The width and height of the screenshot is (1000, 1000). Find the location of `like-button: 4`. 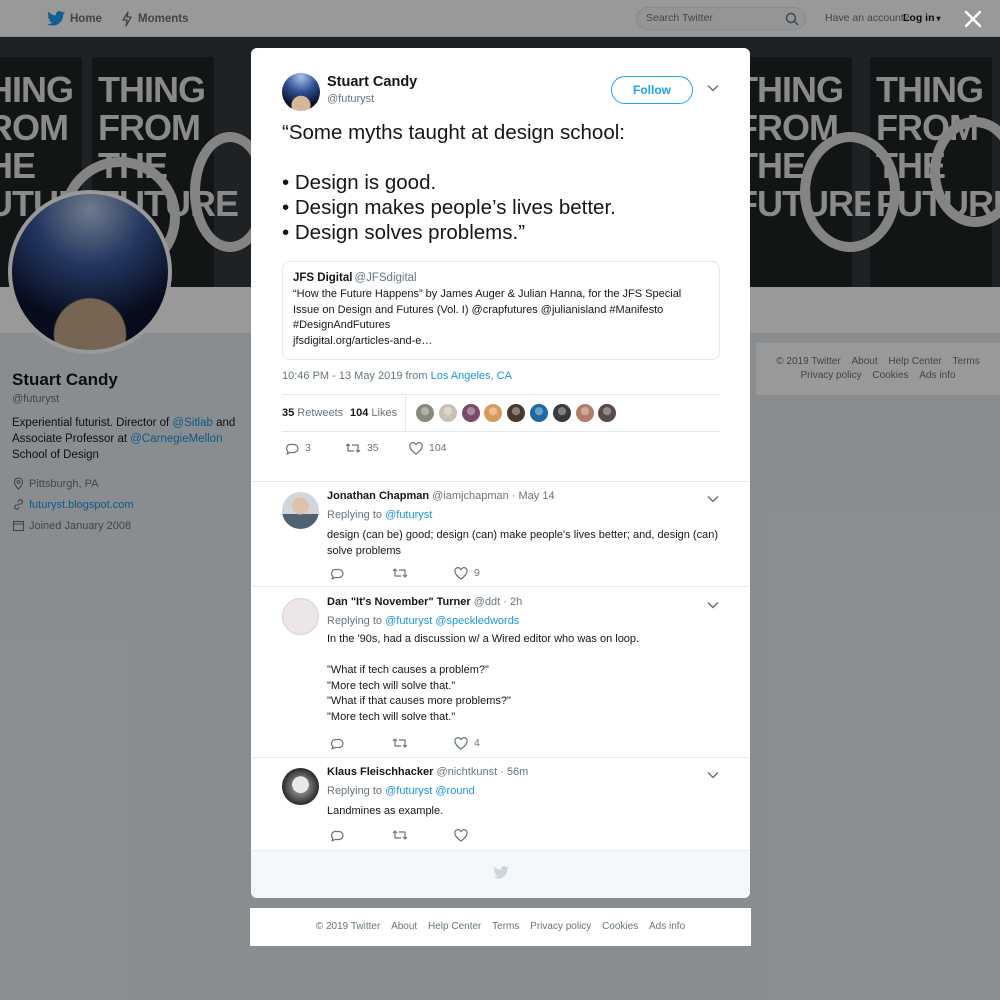

like-button: 4 is located at coordinates (467, 743).